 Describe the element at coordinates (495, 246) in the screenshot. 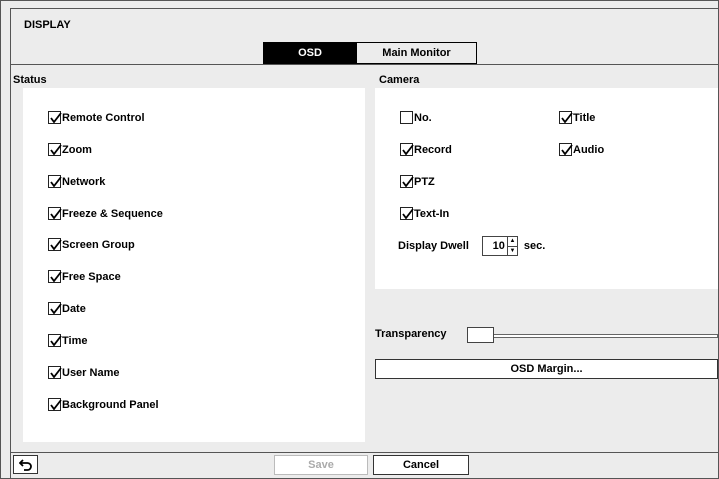

I see `display-dwell-value: 10` at that location.